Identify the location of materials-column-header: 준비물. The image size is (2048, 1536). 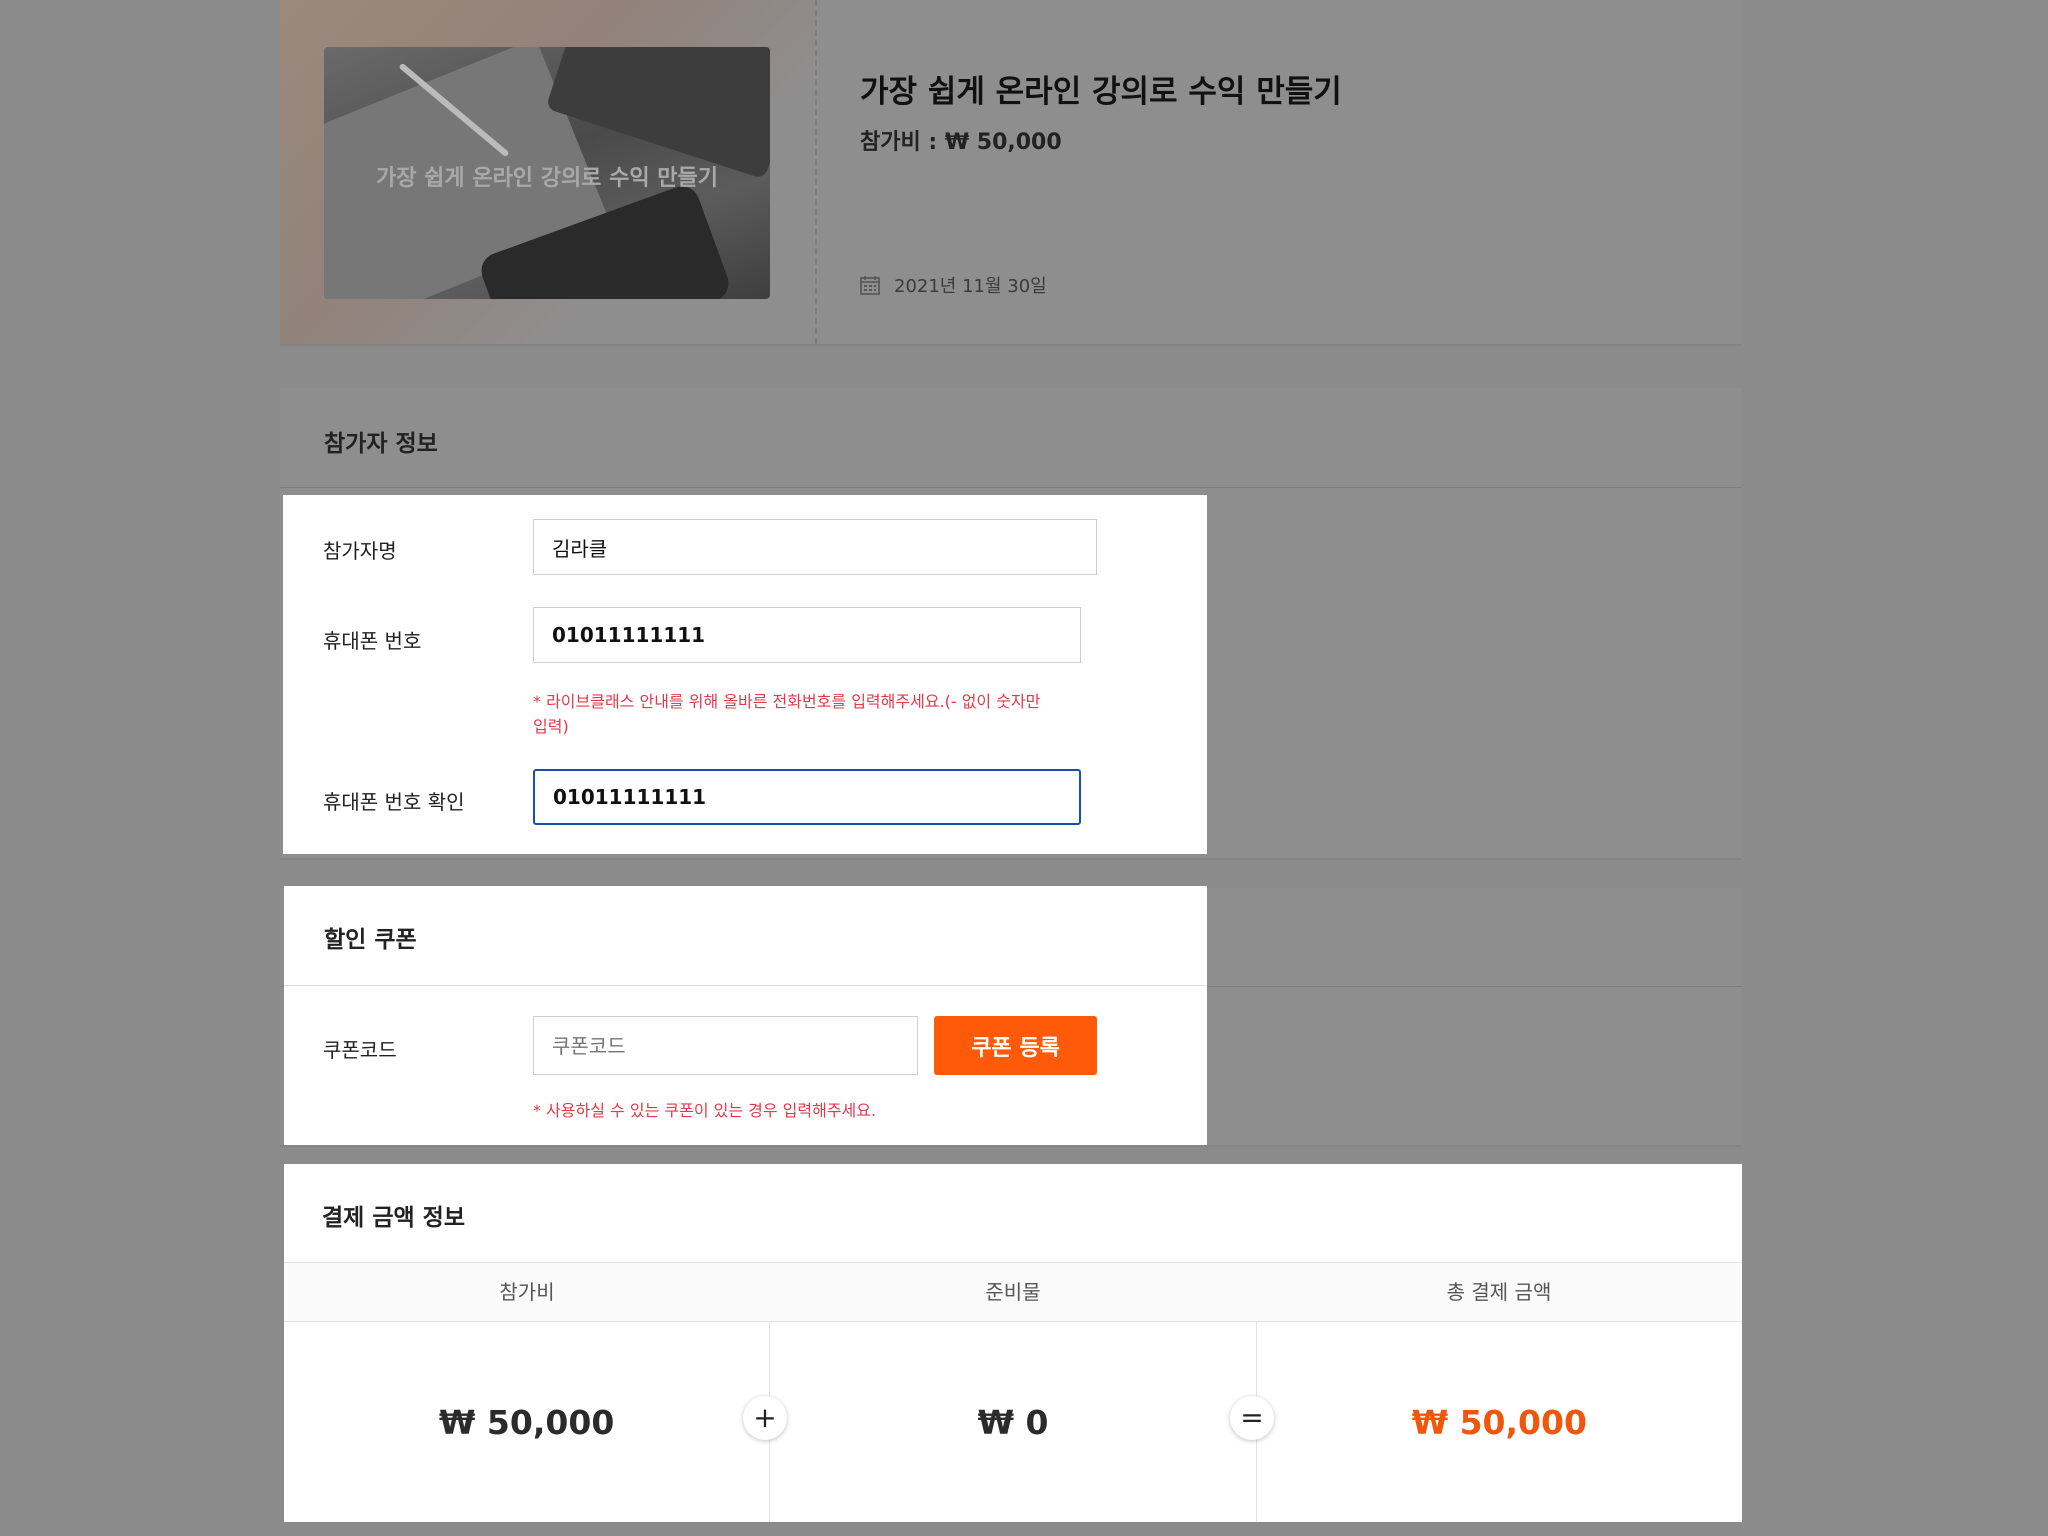
(1013, 1292).